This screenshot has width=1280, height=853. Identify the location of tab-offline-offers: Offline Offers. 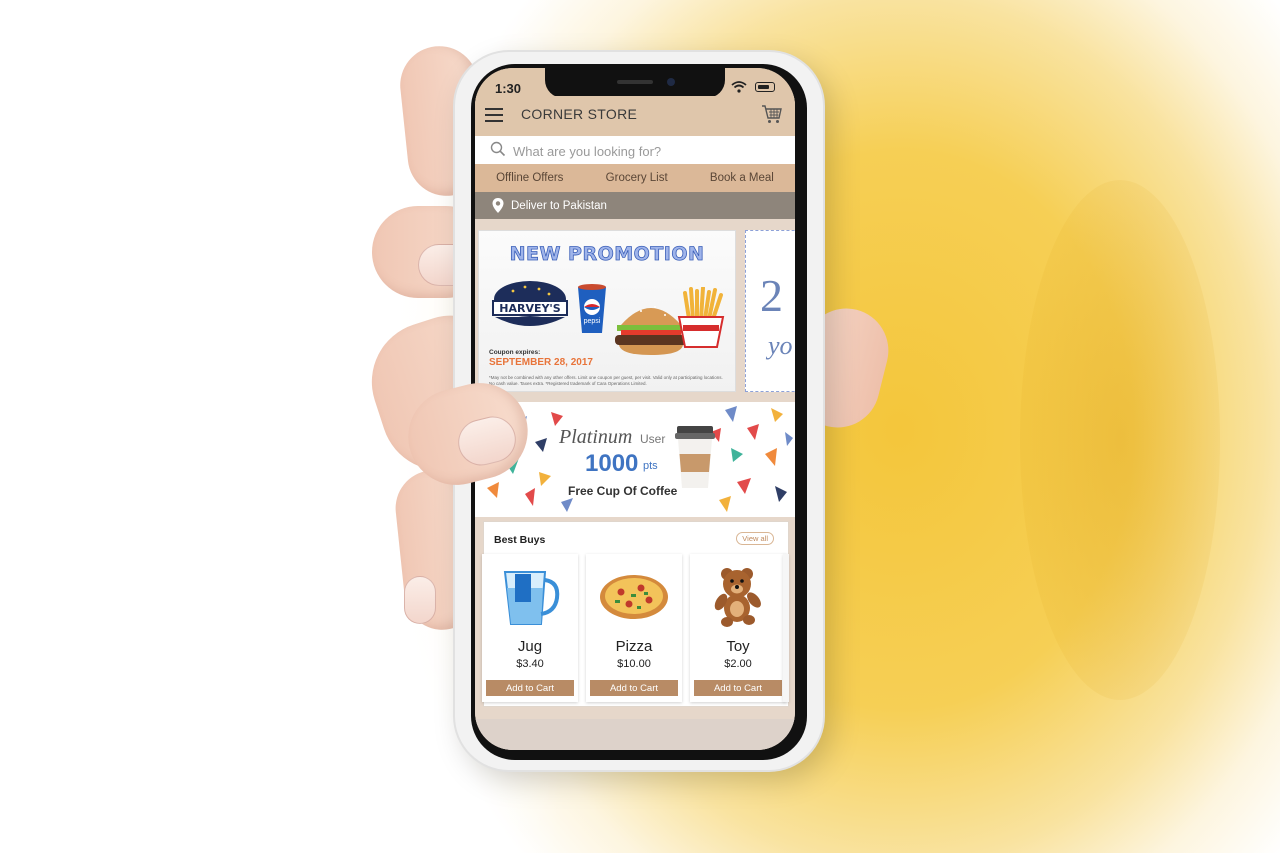
(529, 178).